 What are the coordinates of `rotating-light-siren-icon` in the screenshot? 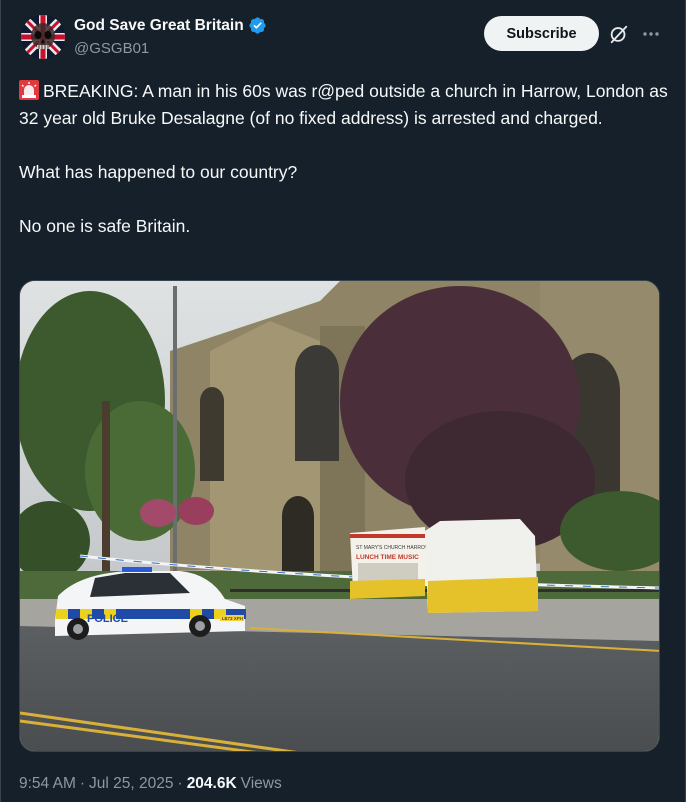 It's located at (29, 90).